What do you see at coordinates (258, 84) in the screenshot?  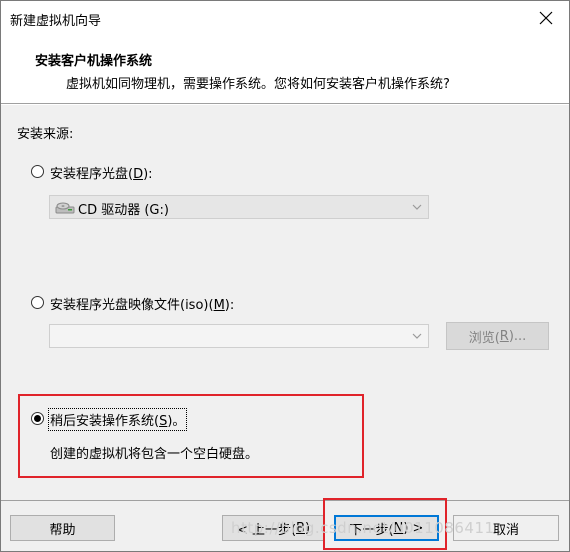 I see `page-subtitle: 虚拟机如同物理机，需要操作系统。您将如何安装客户机操作系统?` at bounding box center [258, 84].